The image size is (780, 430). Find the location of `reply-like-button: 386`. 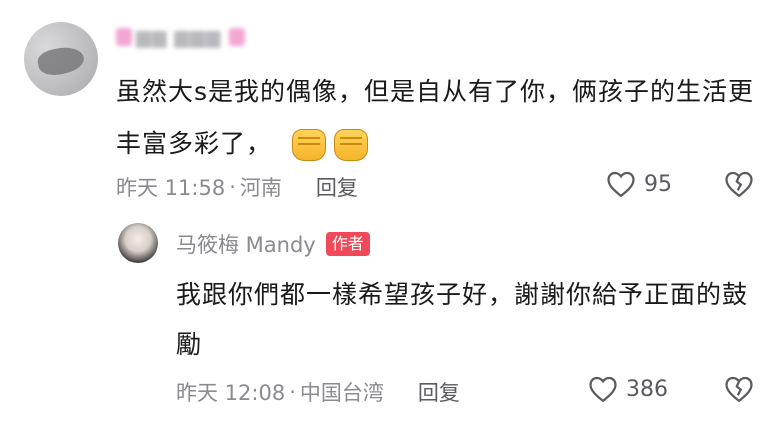

reply-like-button: 386 is located at coordinates (628, 389).